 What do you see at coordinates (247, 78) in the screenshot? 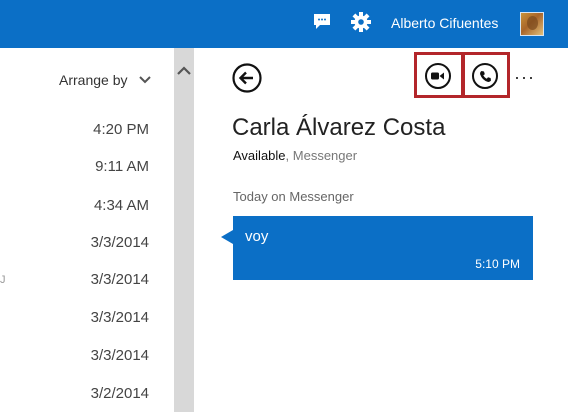
I see `back-arrow-icon` at bounding box center [247, 78].